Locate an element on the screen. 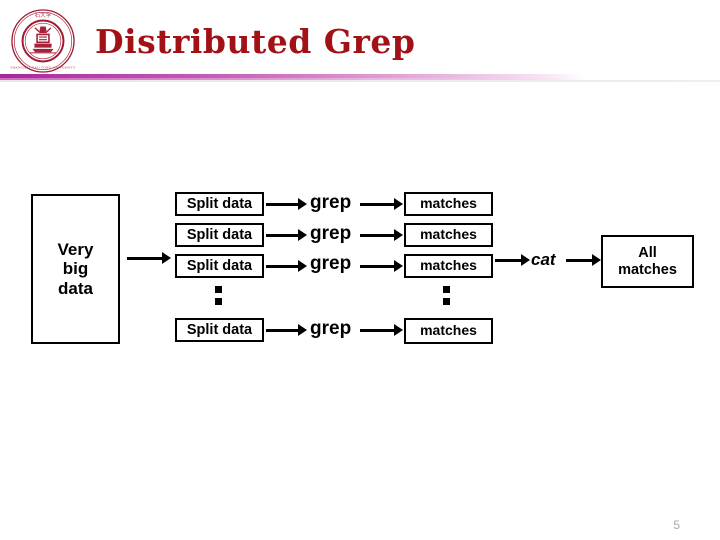  very-big-data-label: Very big data is located at coordinates (76, 268).